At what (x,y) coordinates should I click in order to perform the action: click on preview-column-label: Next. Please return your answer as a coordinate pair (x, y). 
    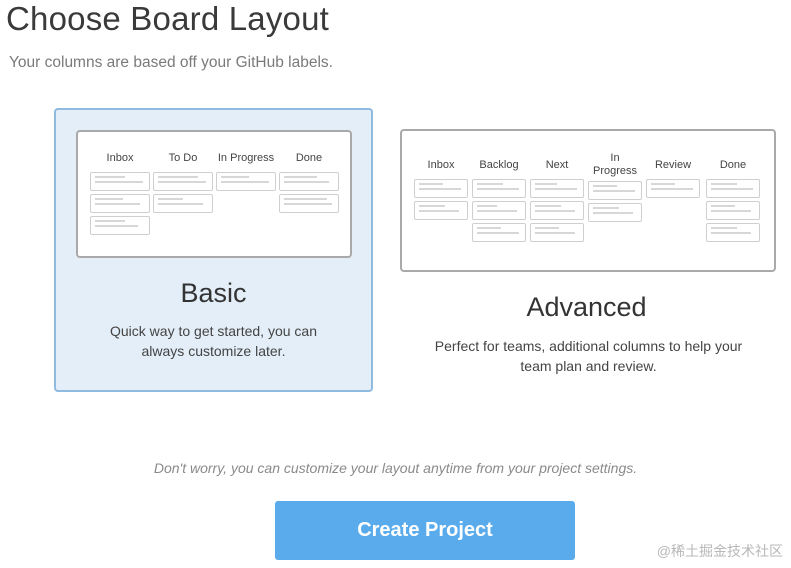
    Looking at the image, I should click on (557, 165).